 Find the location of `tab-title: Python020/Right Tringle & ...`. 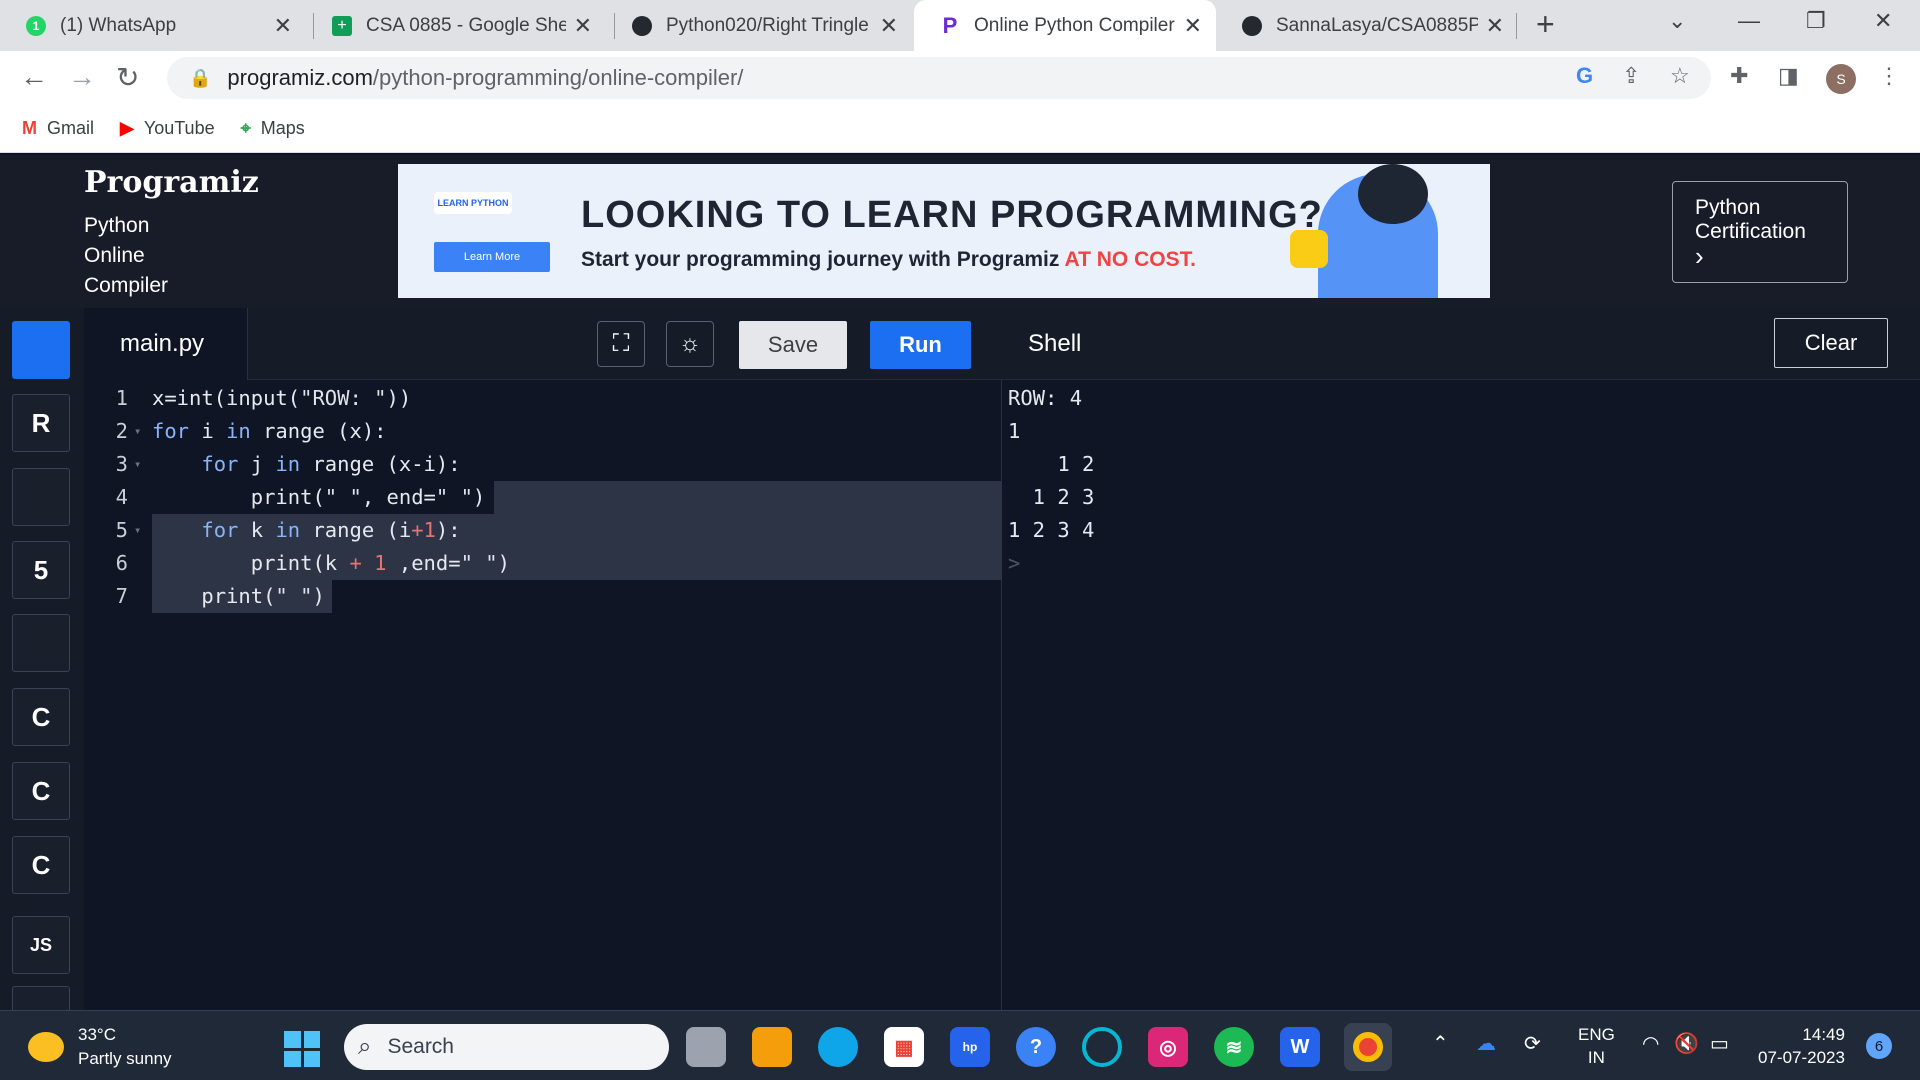

tab-title: Python020/Right Tringle & ... is located at coordinates (769, 25).